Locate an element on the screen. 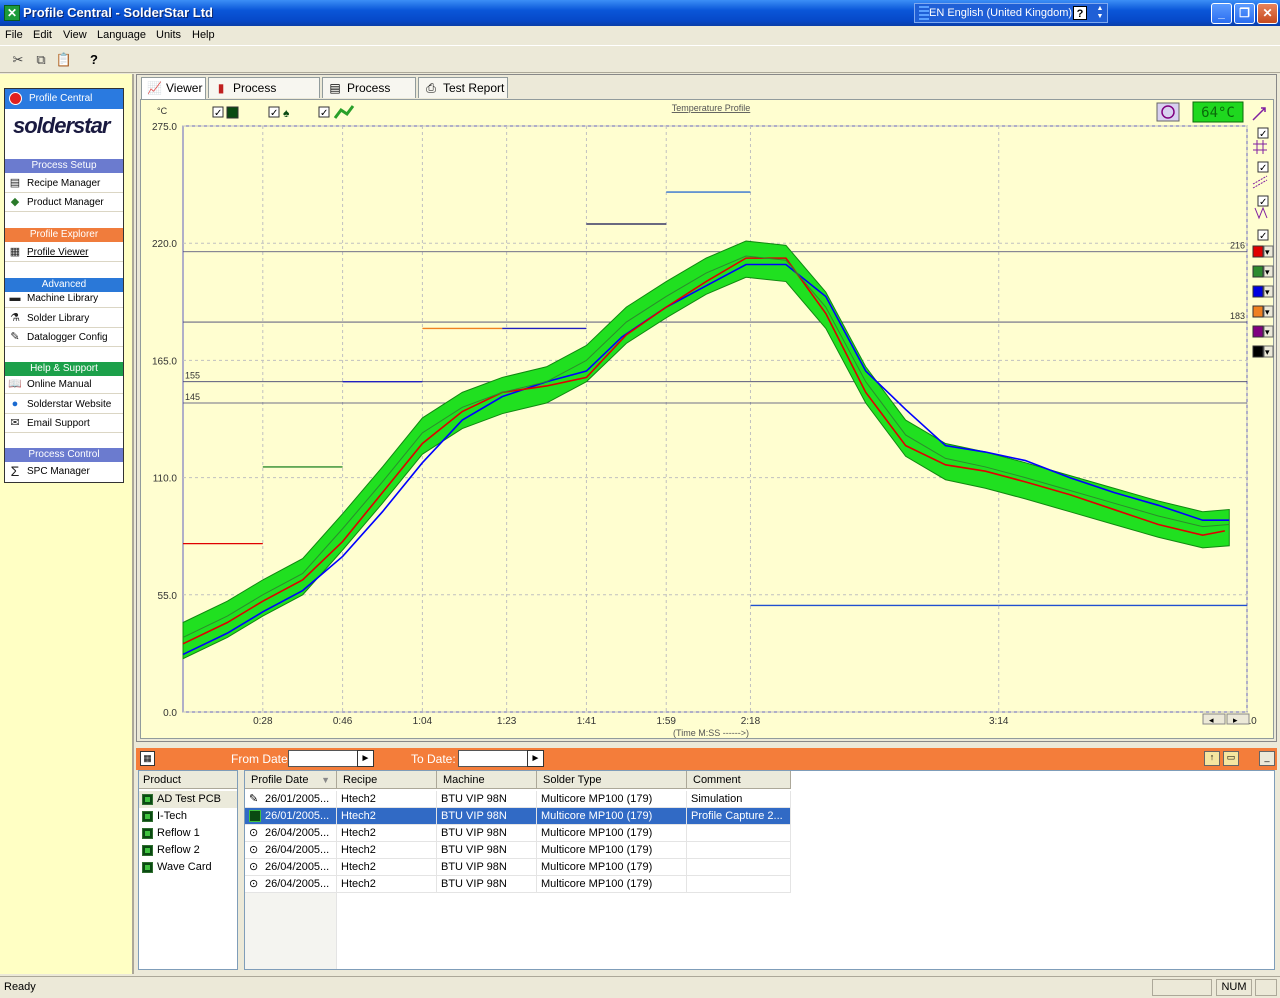  sidebar-item-email-support: ✉ Email Support is located at coordinates (64, 424).